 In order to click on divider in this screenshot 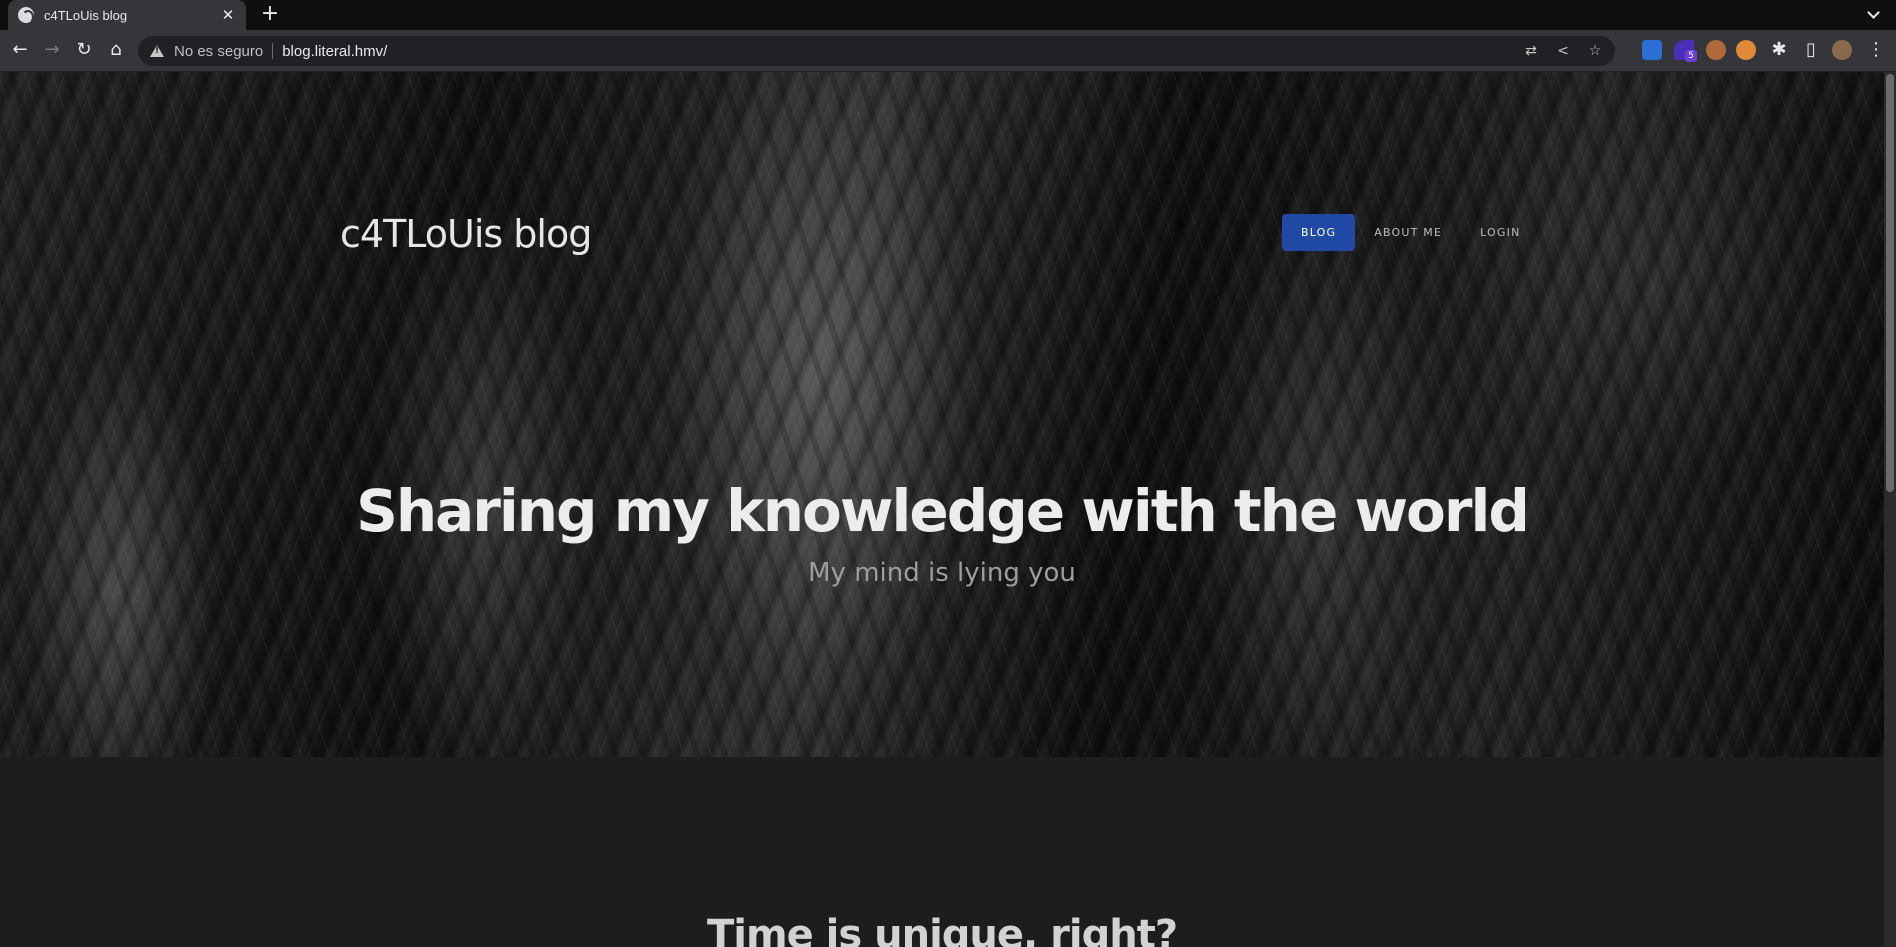, I will do `click(273, 51)`.